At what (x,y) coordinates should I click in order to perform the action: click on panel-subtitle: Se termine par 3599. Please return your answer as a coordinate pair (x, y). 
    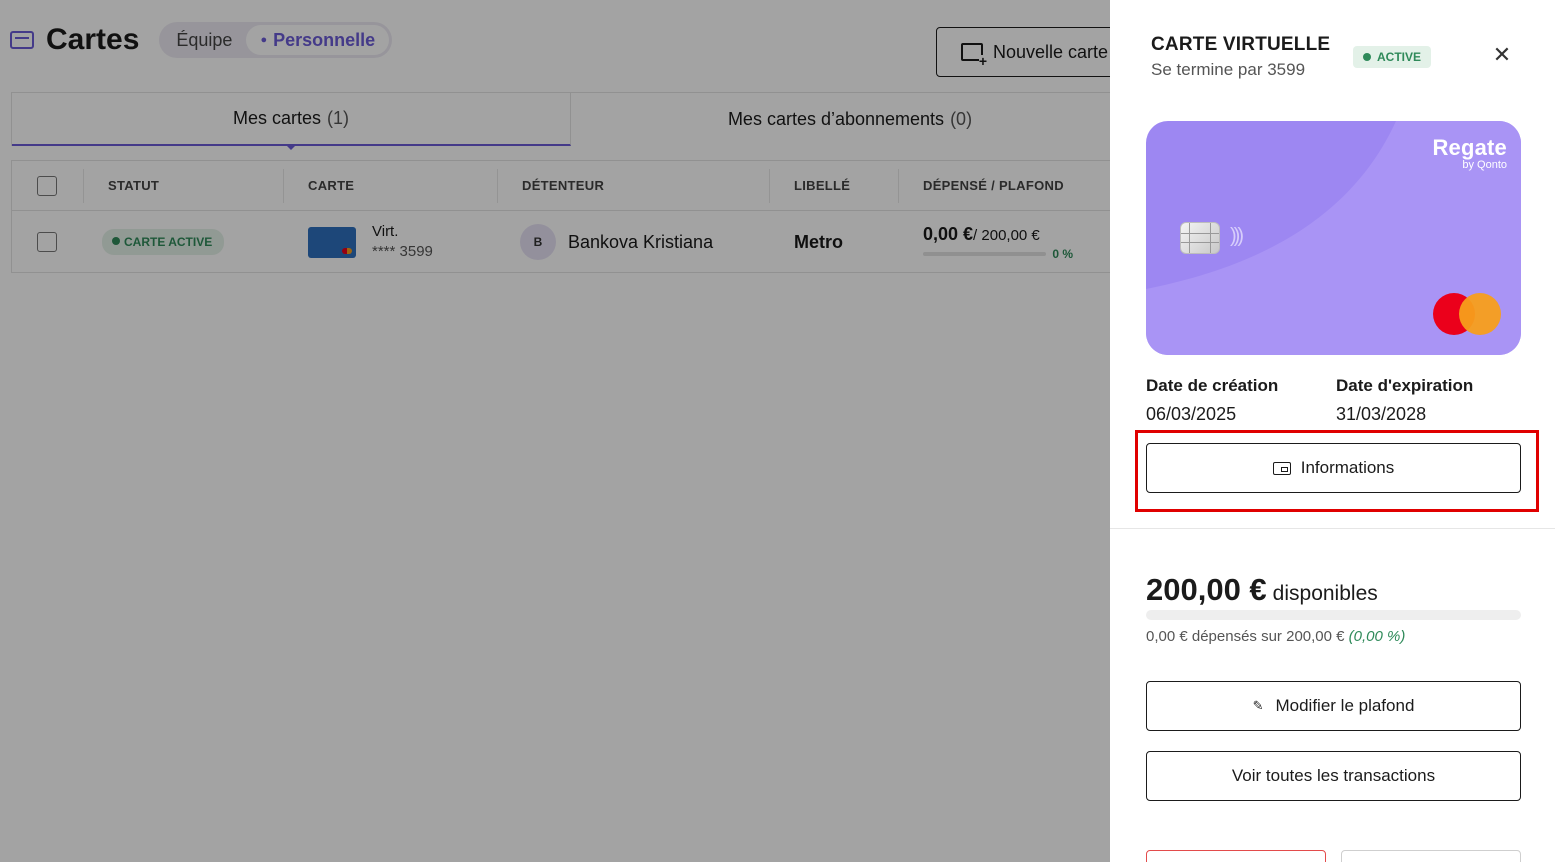
    Looking at the image, I should click on (1228, 69).